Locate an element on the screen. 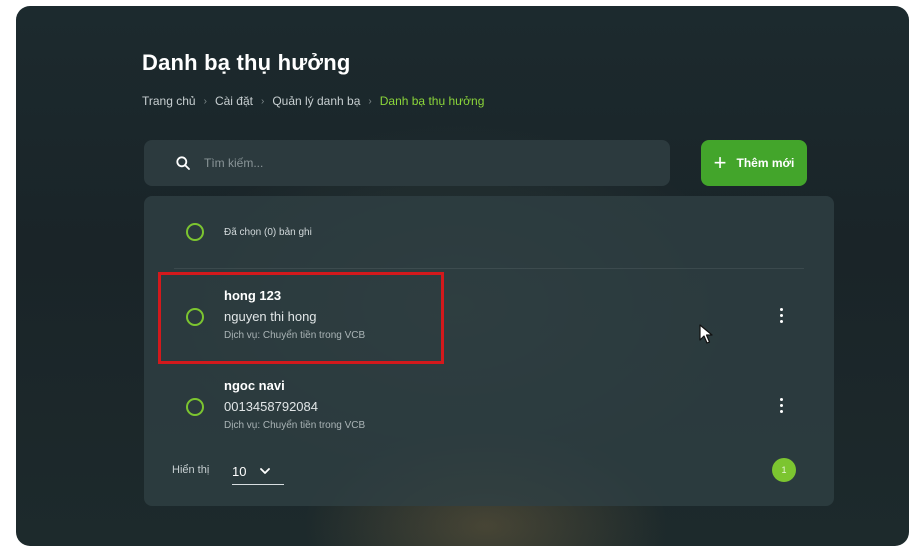  item-subtitle: 0013458792084 is located at coordinates (271, 406).